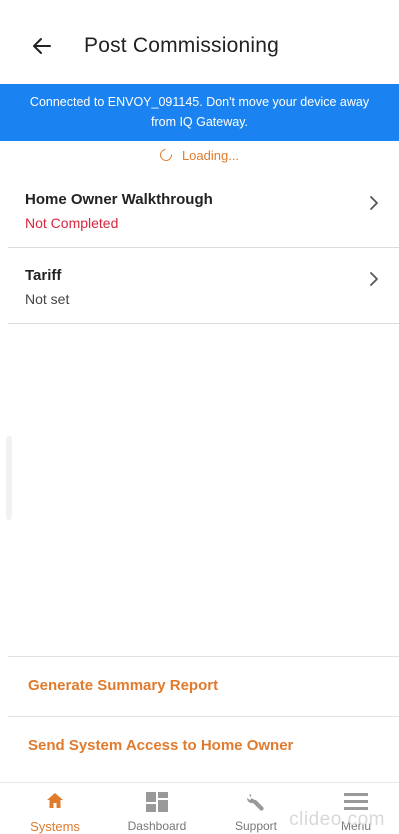  What do you see at coordinates (203, 210) in the screenshot?
I see `list-item-home-owner-walkthrough: Home Owner Walkthrough Not Completed` at bounding box center [203, 210].